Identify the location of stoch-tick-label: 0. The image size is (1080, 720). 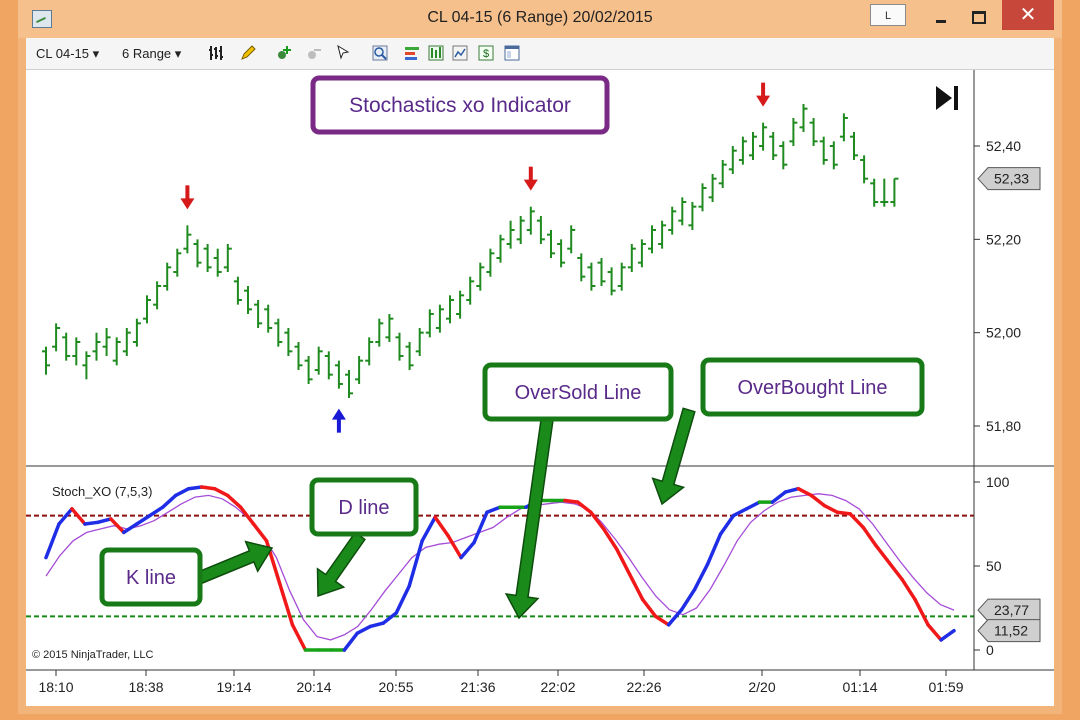
(990, 650).